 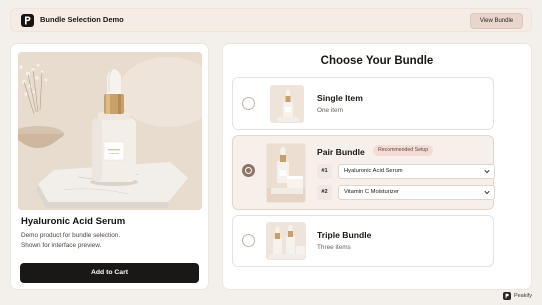 I want to click on radio-triple, so click(x=248, y=240).